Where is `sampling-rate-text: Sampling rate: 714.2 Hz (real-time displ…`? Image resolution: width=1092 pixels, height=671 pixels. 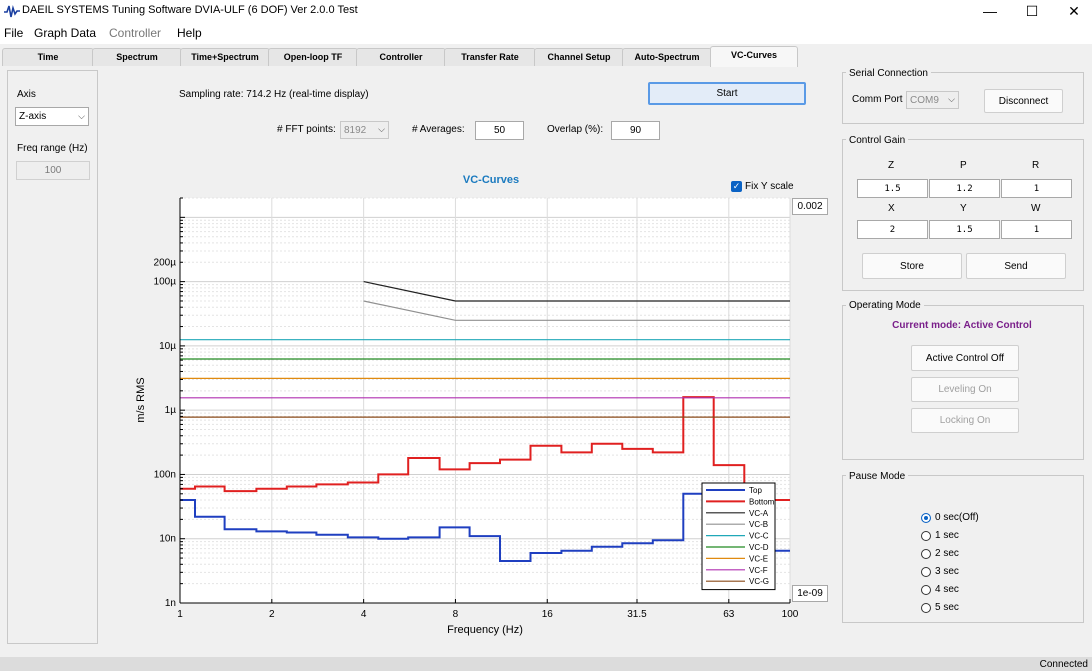
sampling-rate-text: Sampling rate: 714.2 Hz (real-time displ… is located at coordinates (274, 94).